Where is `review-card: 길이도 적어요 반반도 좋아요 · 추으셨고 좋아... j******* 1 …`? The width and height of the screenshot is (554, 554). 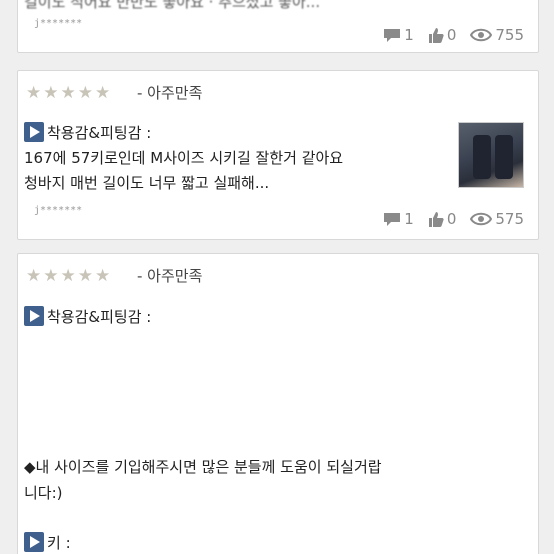
review-card: 길이도 적어요 반반도 좋아요 · 추으셨고 좋아... j******* 1 … is located at coordinates (278, 26).